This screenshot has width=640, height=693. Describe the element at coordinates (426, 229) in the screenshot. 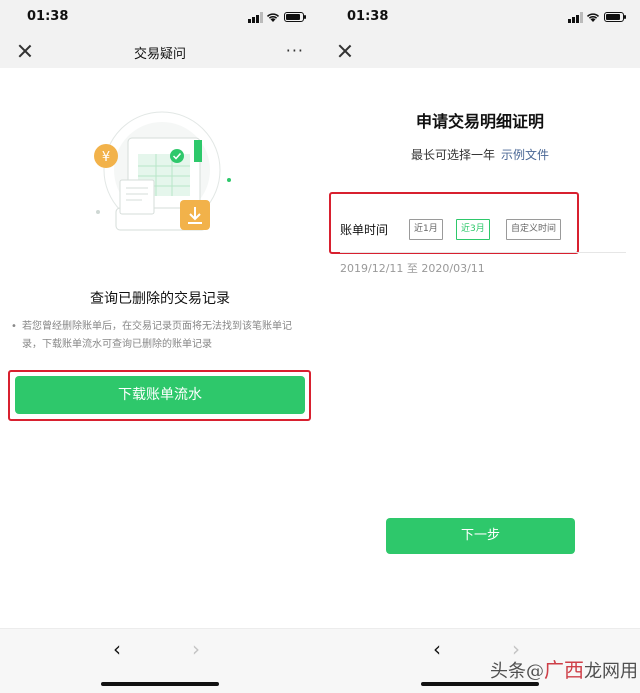

I see `option-last-1-month: 近1月` at that location.